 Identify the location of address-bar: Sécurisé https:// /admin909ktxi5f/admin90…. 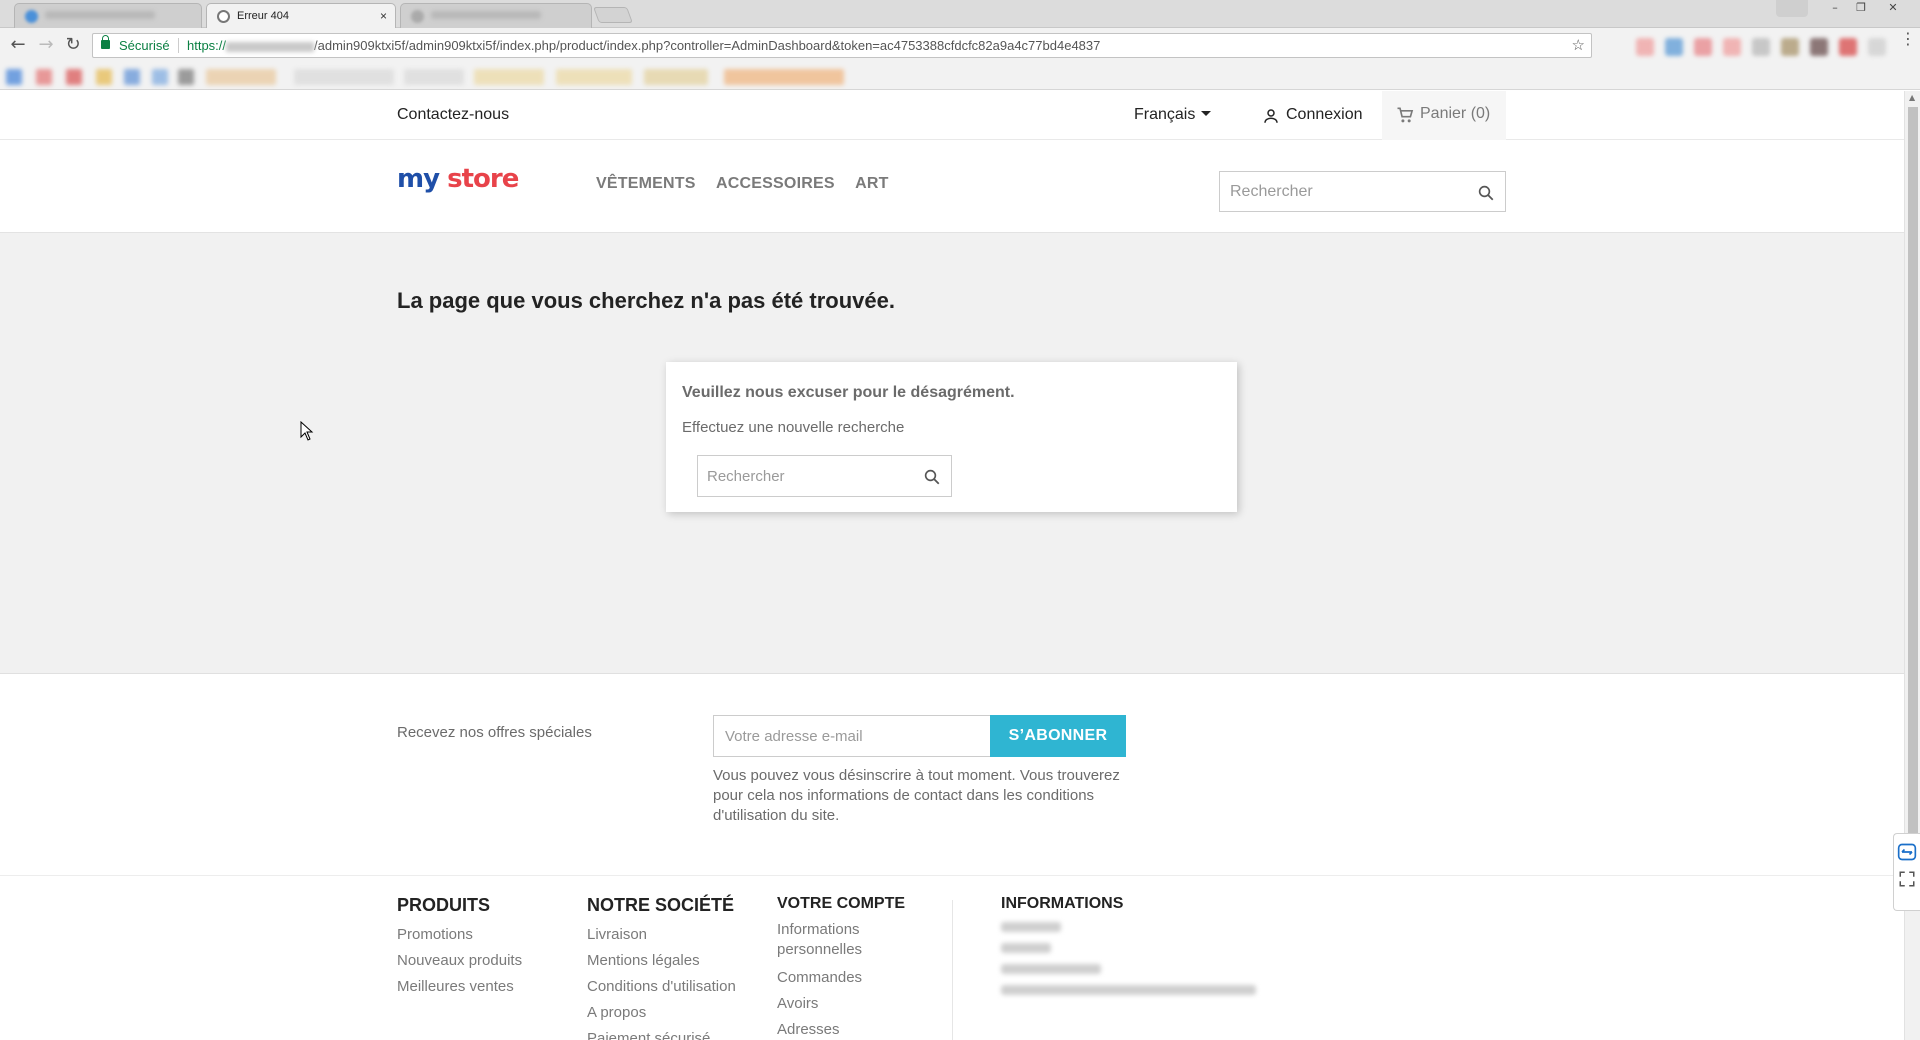
(842, 45).